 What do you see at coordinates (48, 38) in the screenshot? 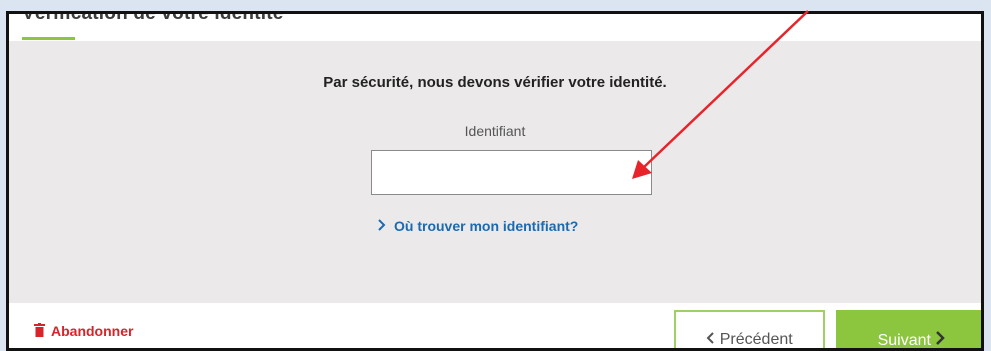
I see `title-underline` at bounding box center [48, 38].